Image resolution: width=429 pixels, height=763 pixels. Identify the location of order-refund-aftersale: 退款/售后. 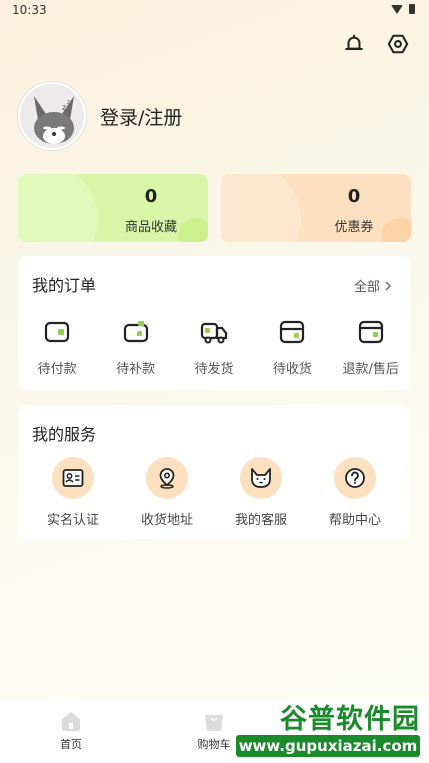
(371, 347).